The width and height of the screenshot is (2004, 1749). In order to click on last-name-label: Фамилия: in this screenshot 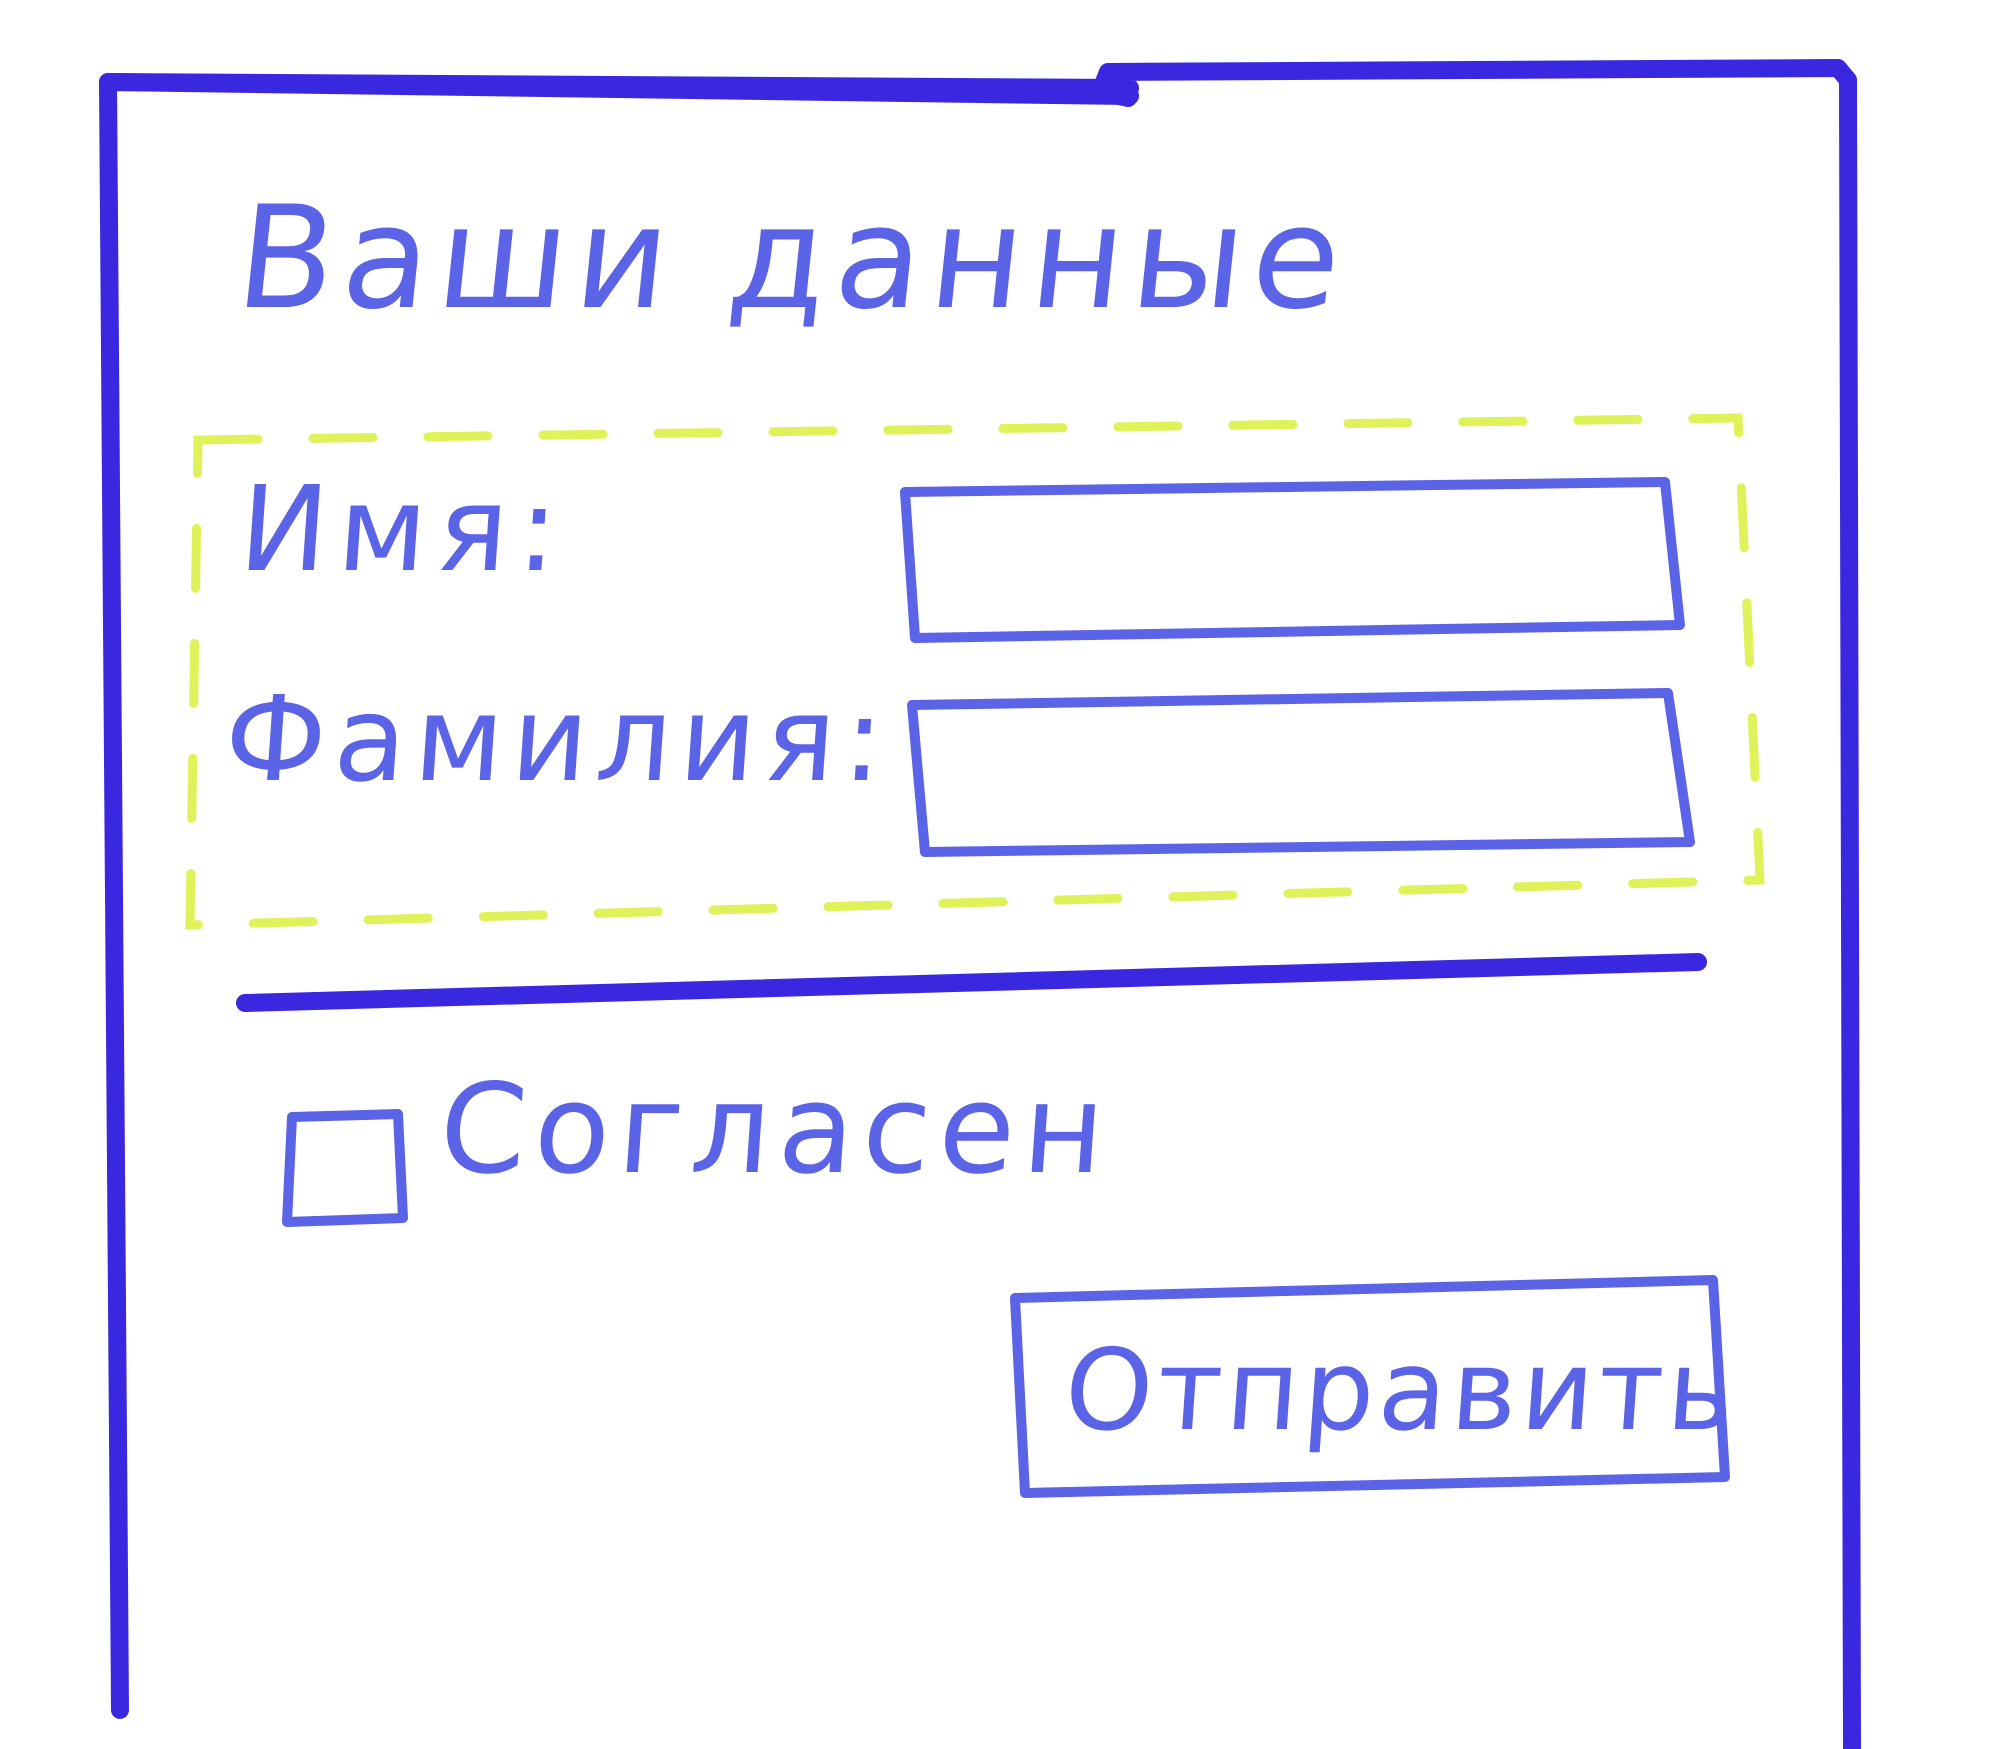, I will do `click(558, 739)`.